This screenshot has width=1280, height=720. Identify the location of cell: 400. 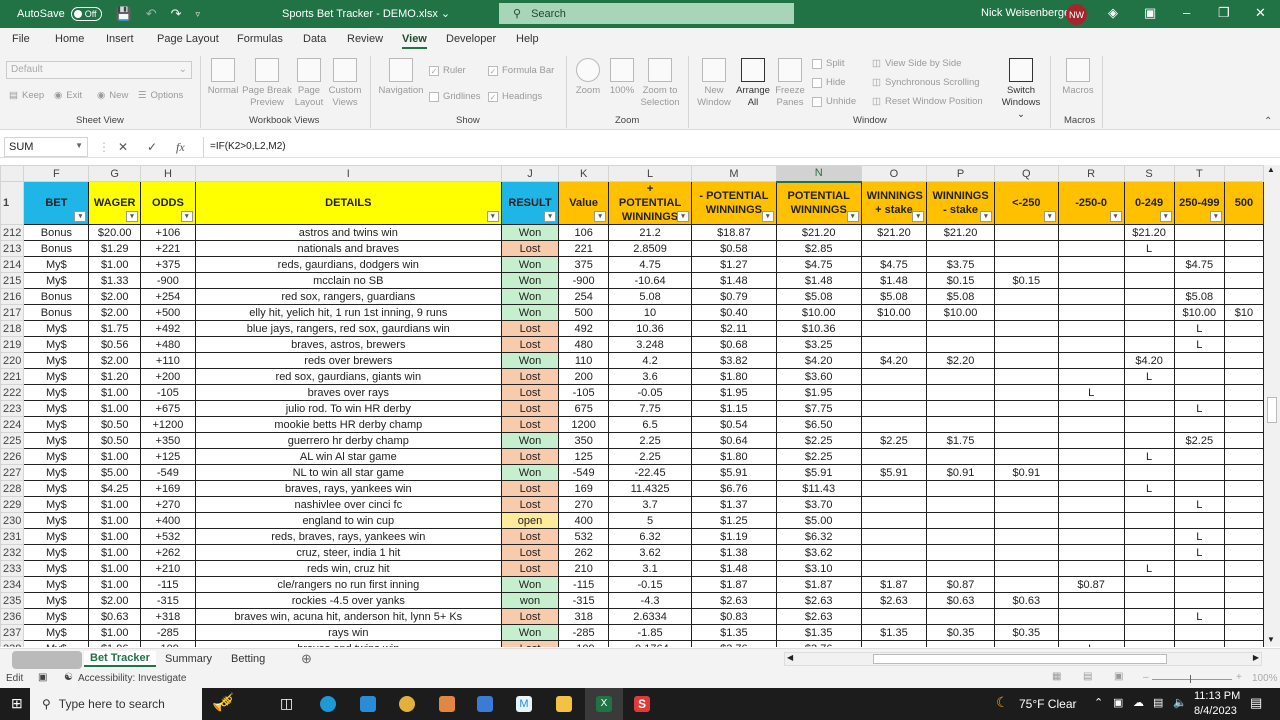
(584, 520).